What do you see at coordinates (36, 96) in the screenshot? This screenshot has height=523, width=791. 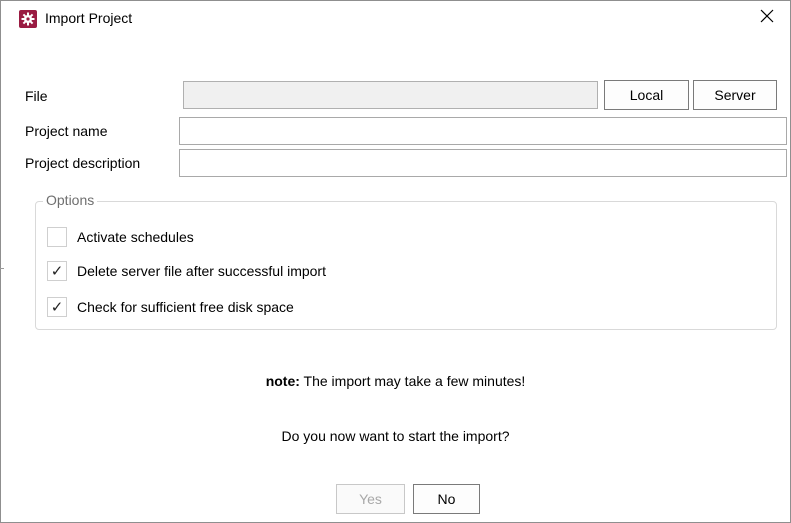 I see `file-label: File` at bounding box center [36, 96].